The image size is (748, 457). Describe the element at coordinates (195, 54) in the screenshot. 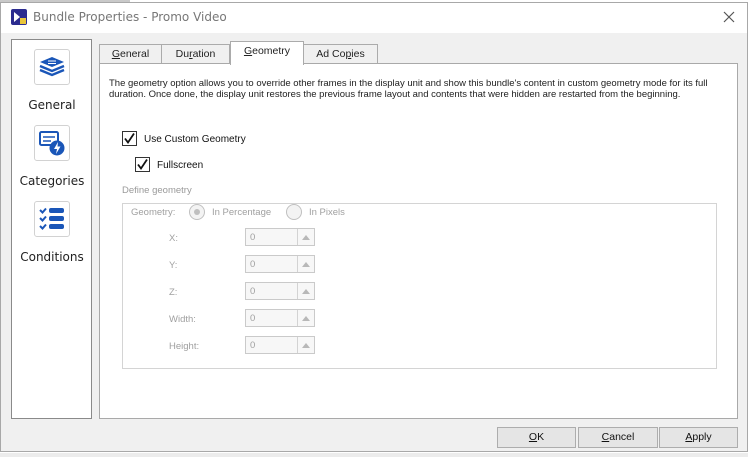

I see `tab-duration: Duration` at that location.